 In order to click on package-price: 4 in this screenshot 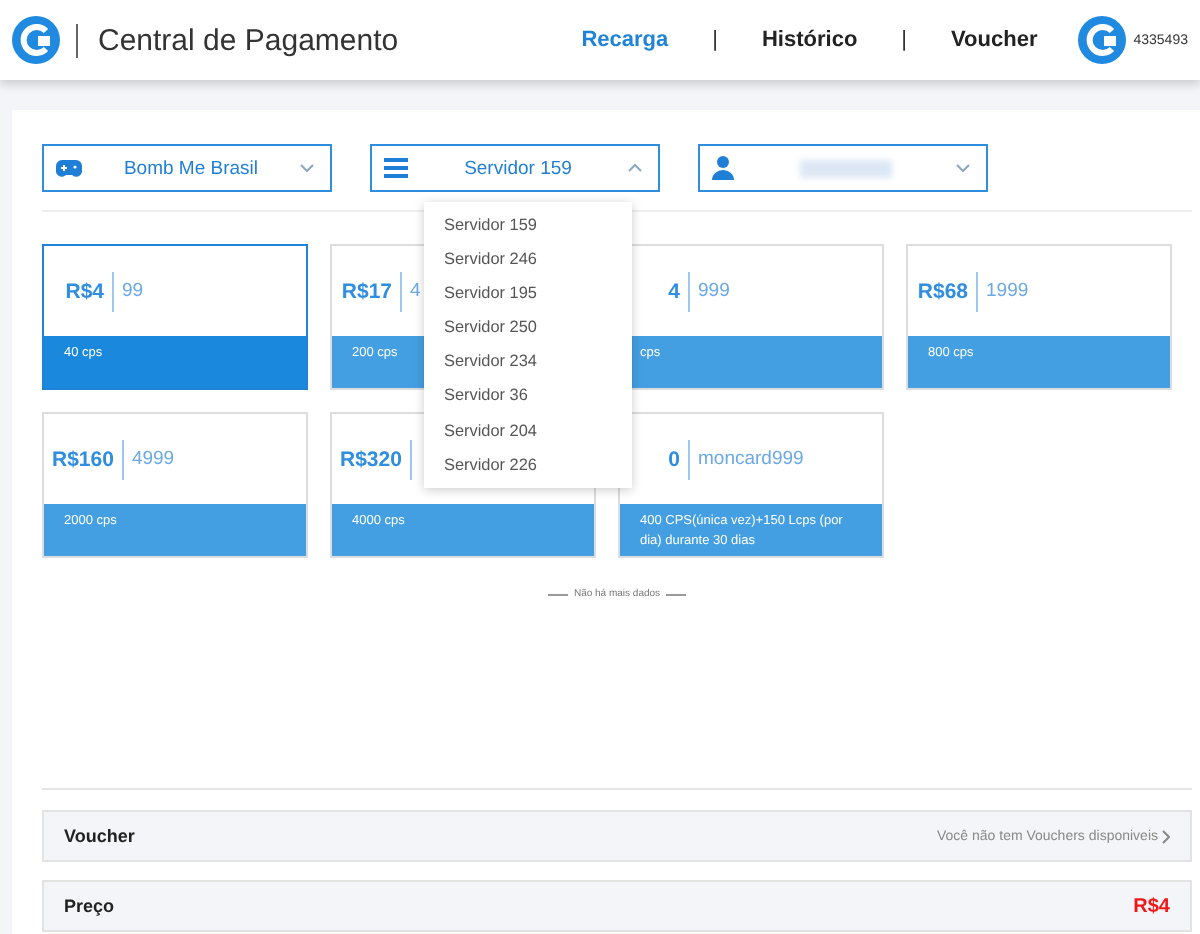, I will do `click(659, 291)`.